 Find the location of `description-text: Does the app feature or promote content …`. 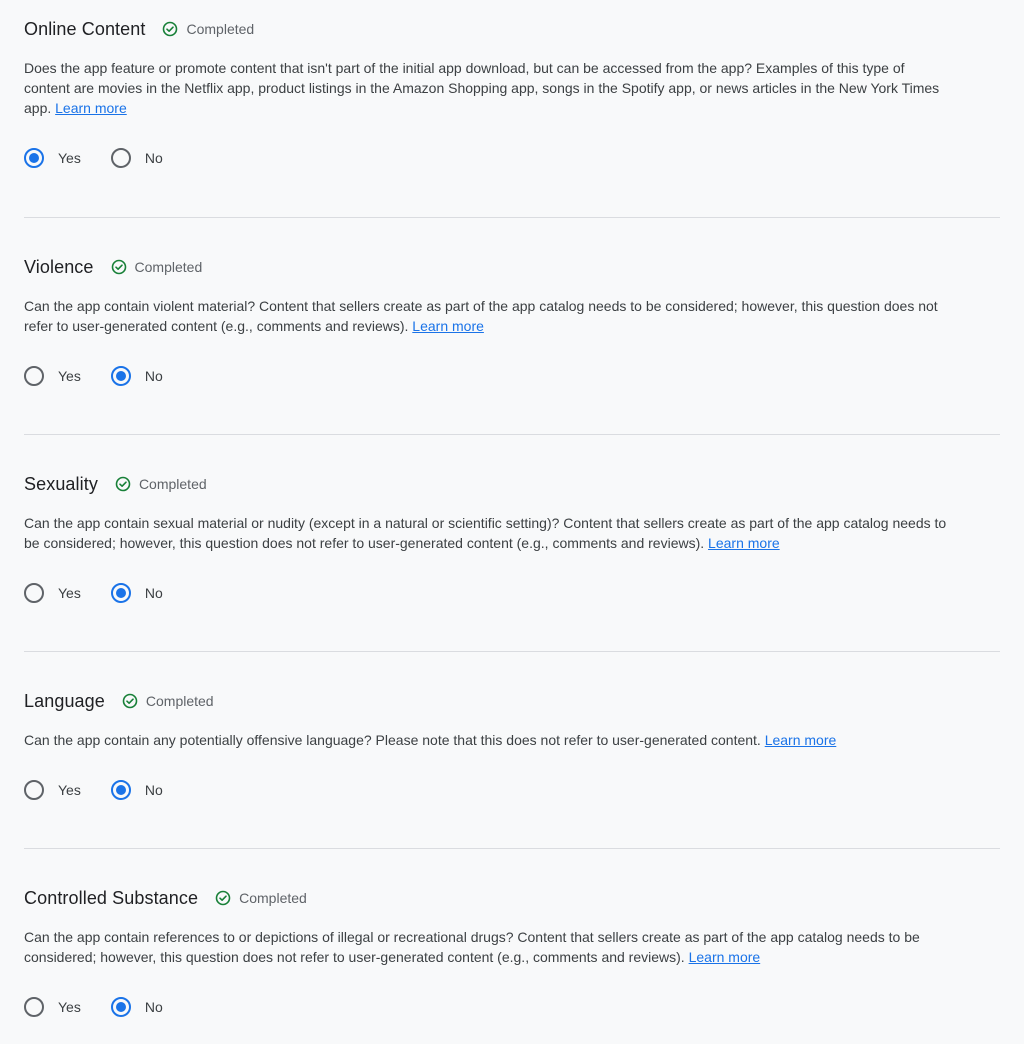

description-text: Does the app feature or promote content … is located at coordinates (482, 88).